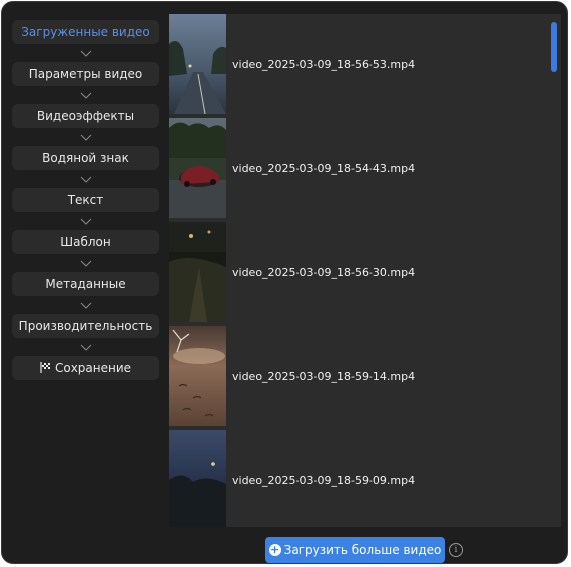 The height and width of the screenshot is (567, 571). What do you see at coordinates (85, 242) in the screenshot?
I see `step-template: Шаблон` at bounding box center [85, 242].